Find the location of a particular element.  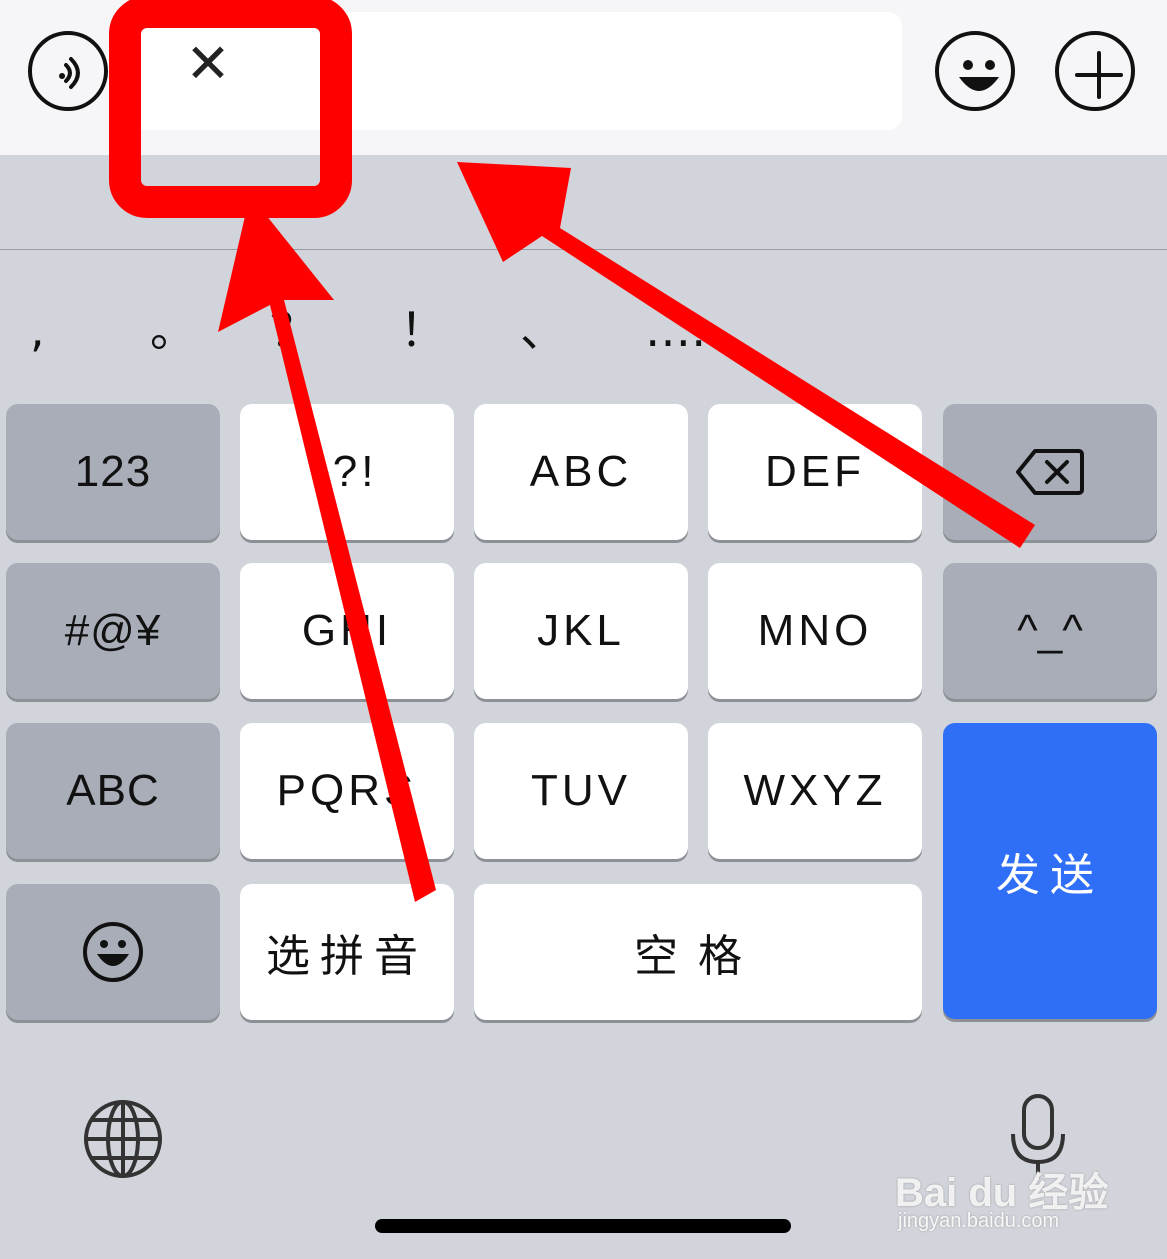

voice-wave-icon is located at coordinates (69, 73).